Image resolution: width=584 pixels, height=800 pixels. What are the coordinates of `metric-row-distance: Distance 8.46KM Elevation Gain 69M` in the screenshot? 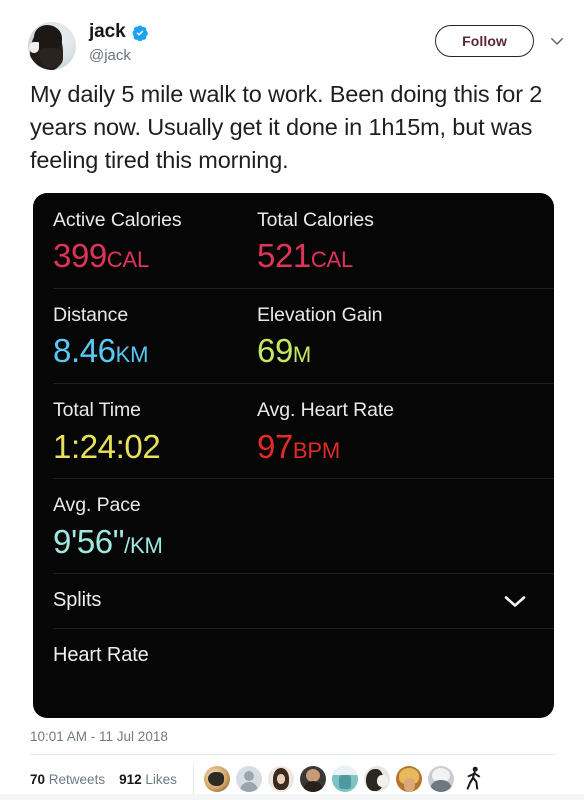 It's located at (293, 335).